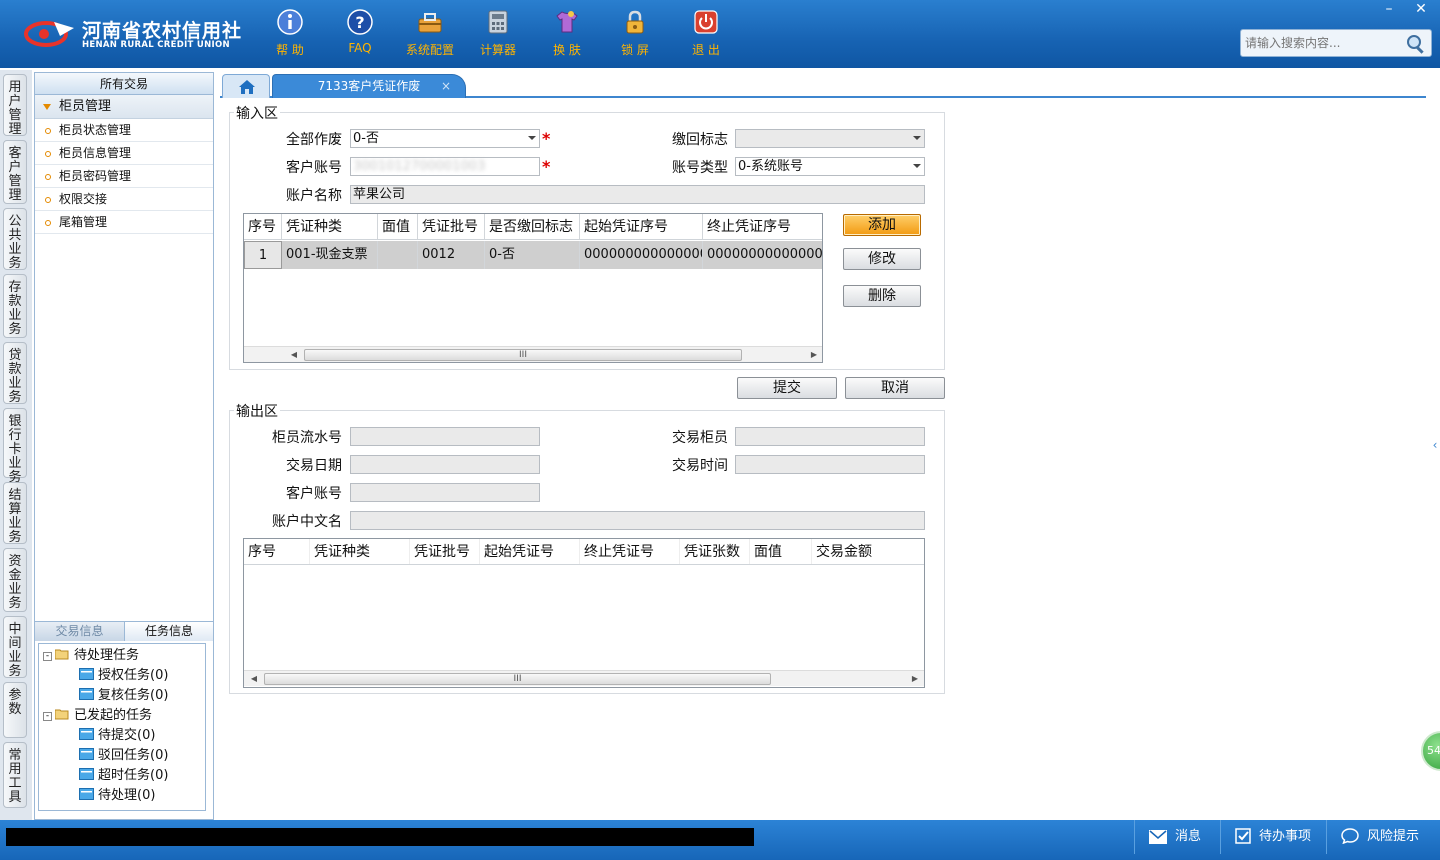 The width and height of the screenshot is (1440, 860). I want to click on vtab-fund-business: 资金业务, so click(15, 580).